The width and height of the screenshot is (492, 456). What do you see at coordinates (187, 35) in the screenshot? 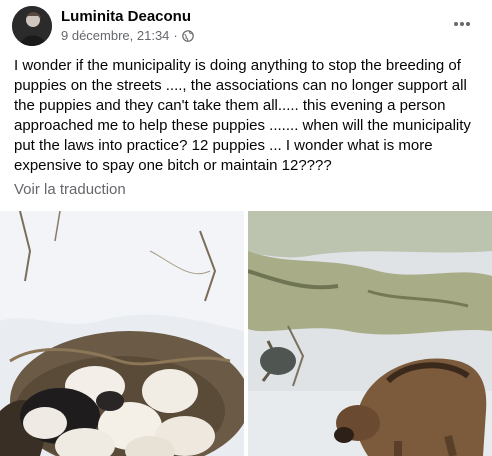
I see `globe-icon` at bounding box center [187, 35].